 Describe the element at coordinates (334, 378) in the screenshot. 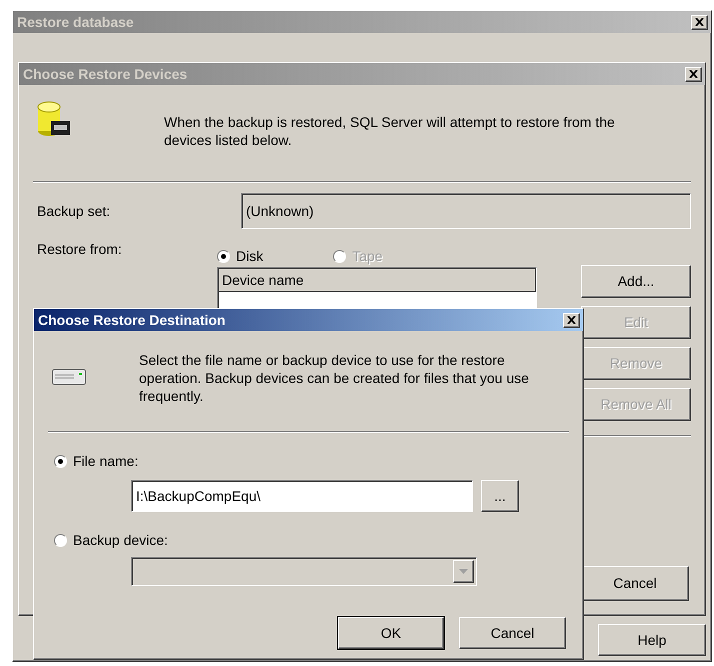

I see `info-message: Select the file name or backup device to use for the restore operation. Backup devices can be created for files that you use frequently.` at that location.